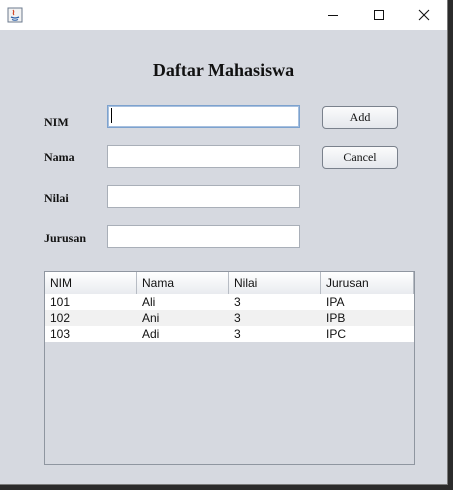 This screenshot has width=453, height=490. I want to click on close-button, so click(424, 15).